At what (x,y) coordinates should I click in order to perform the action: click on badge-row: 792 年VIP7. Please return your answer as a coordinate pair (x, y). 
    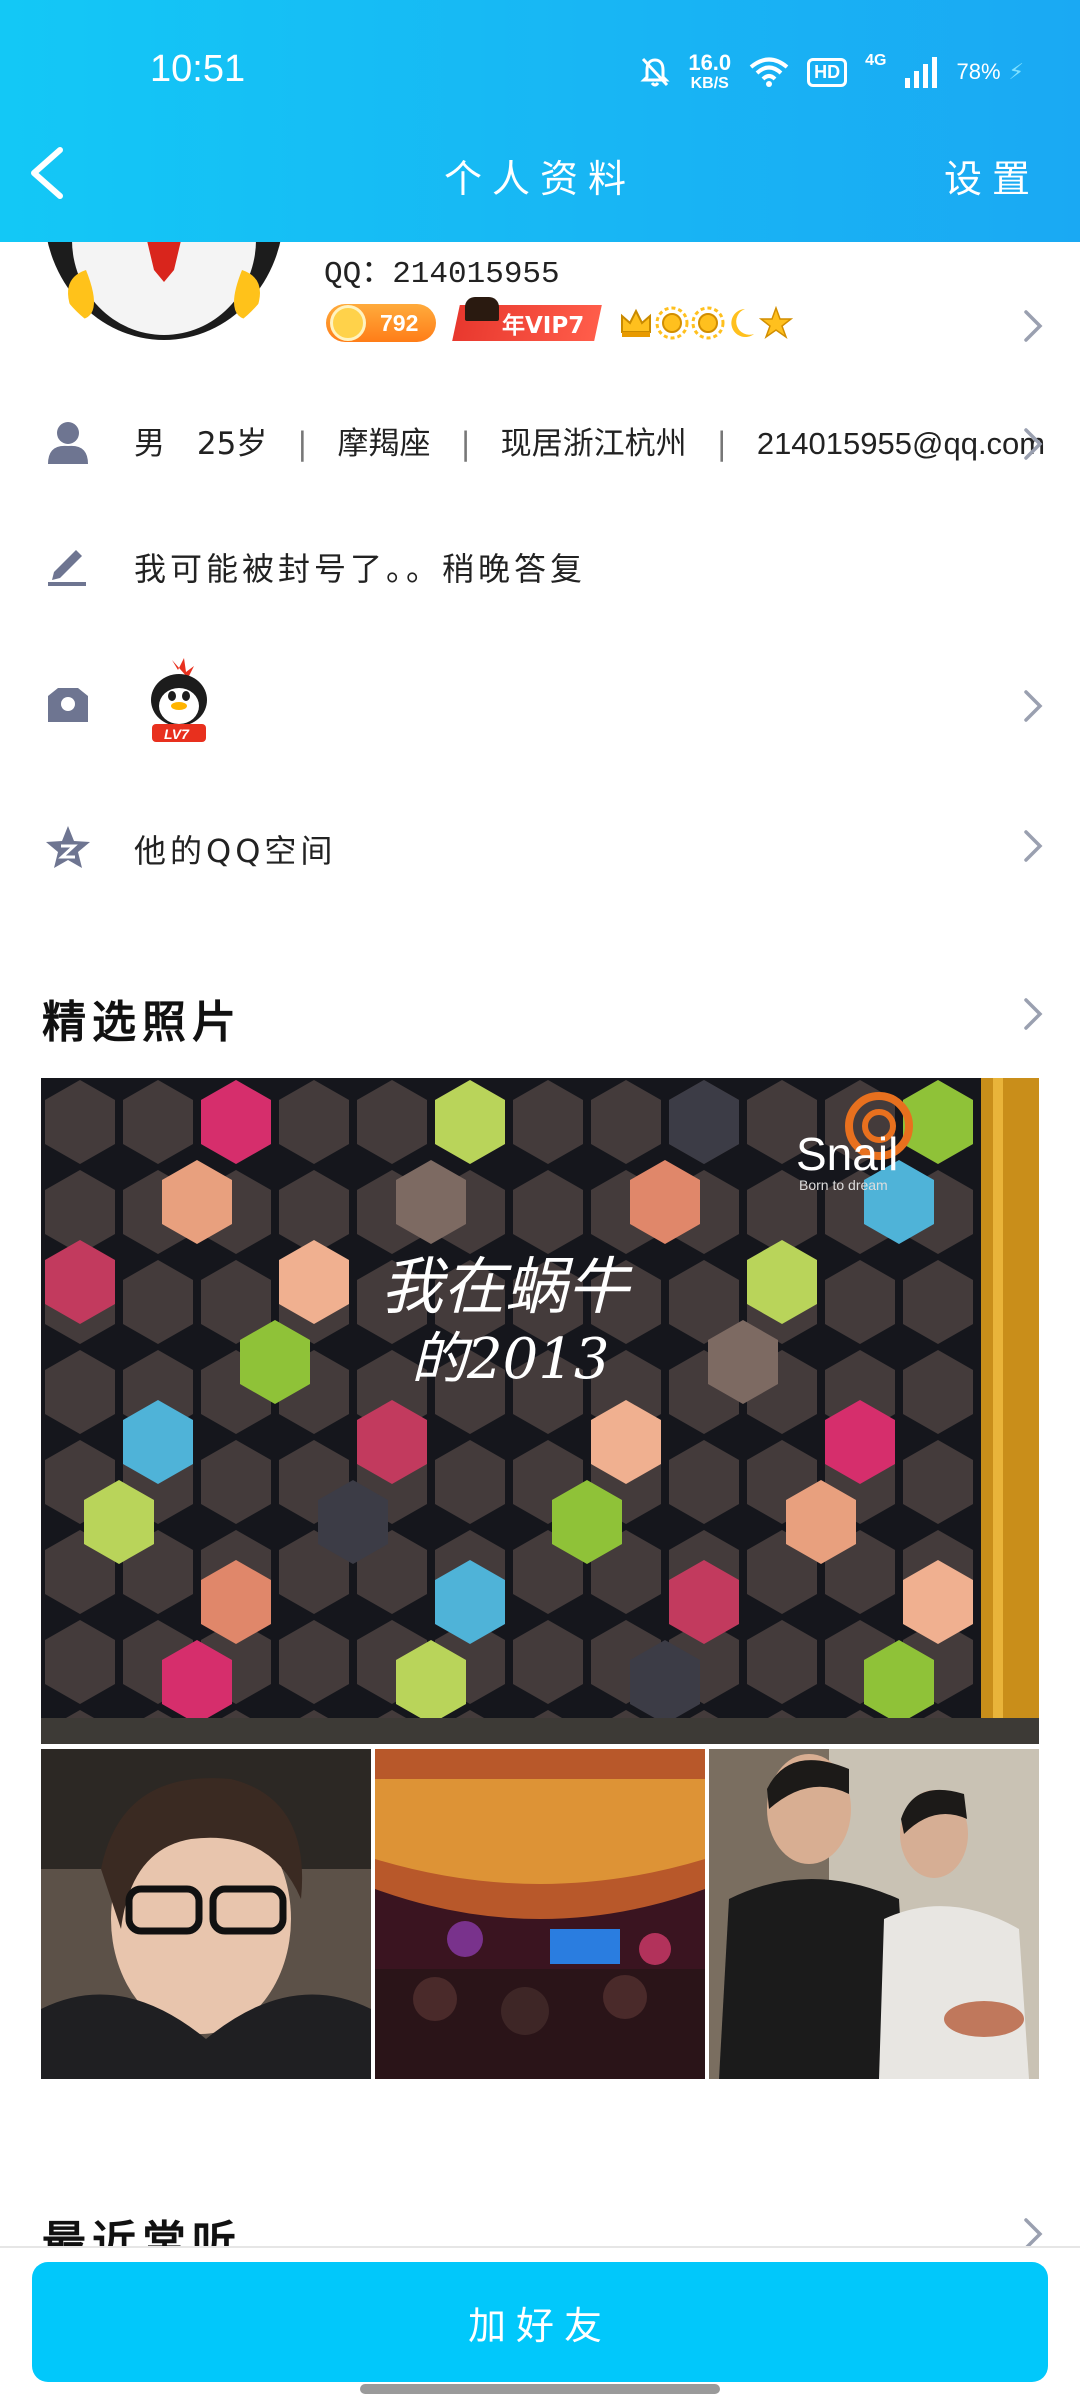
    Looking at the image, I should click on (559, 319).